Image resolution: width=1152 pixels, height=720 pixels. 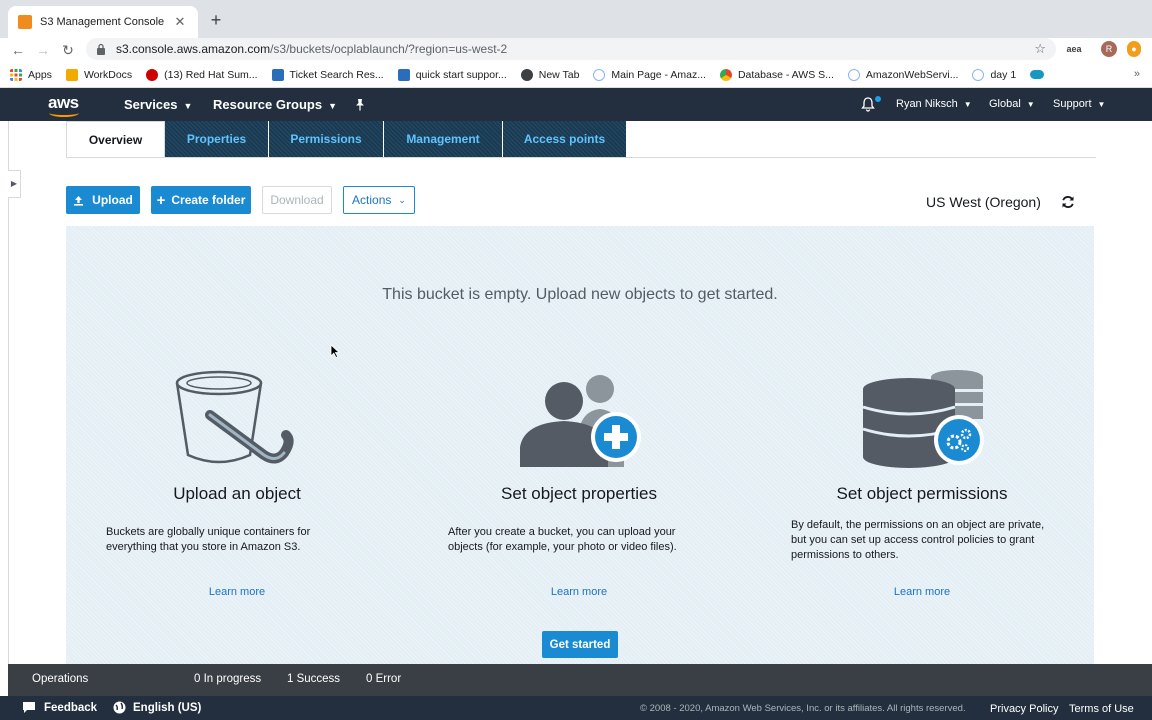 I want to click on extension-orange-icon: ●, so click(x=1134, y=49).